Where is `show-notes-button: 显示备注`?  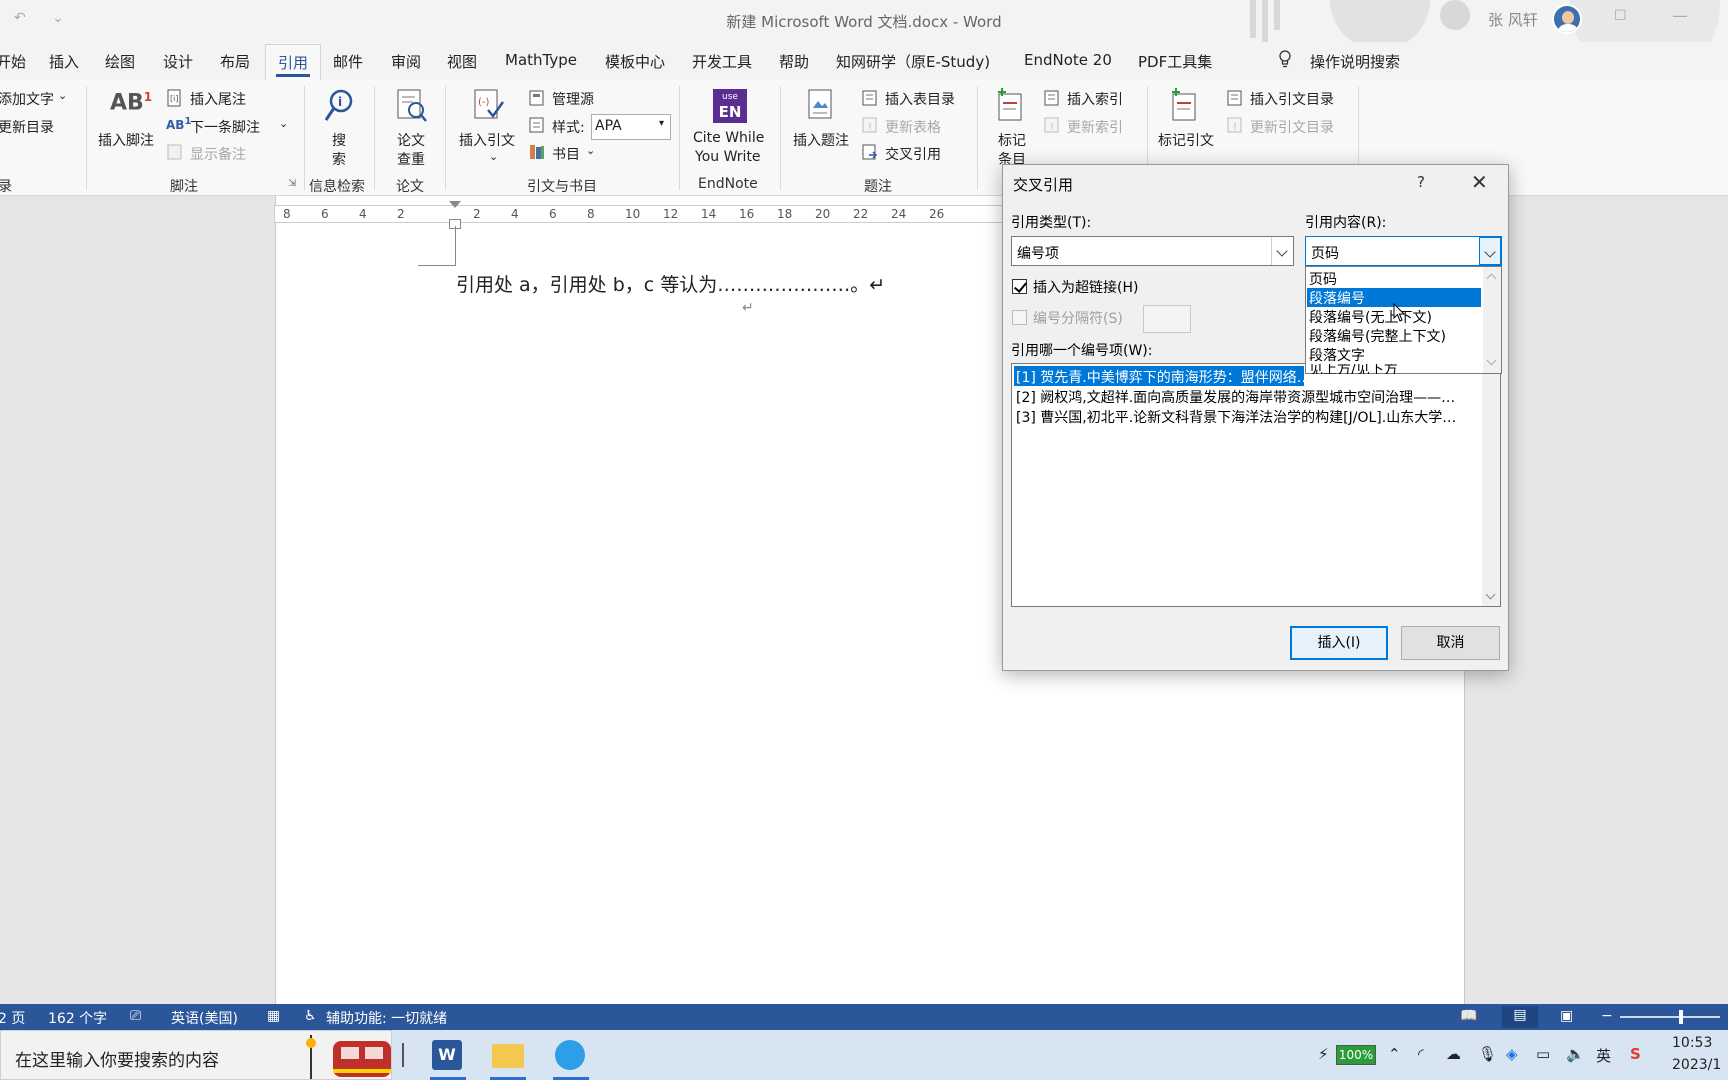 show-notes-button: 显示备注 is located at coordinates (218, 154).